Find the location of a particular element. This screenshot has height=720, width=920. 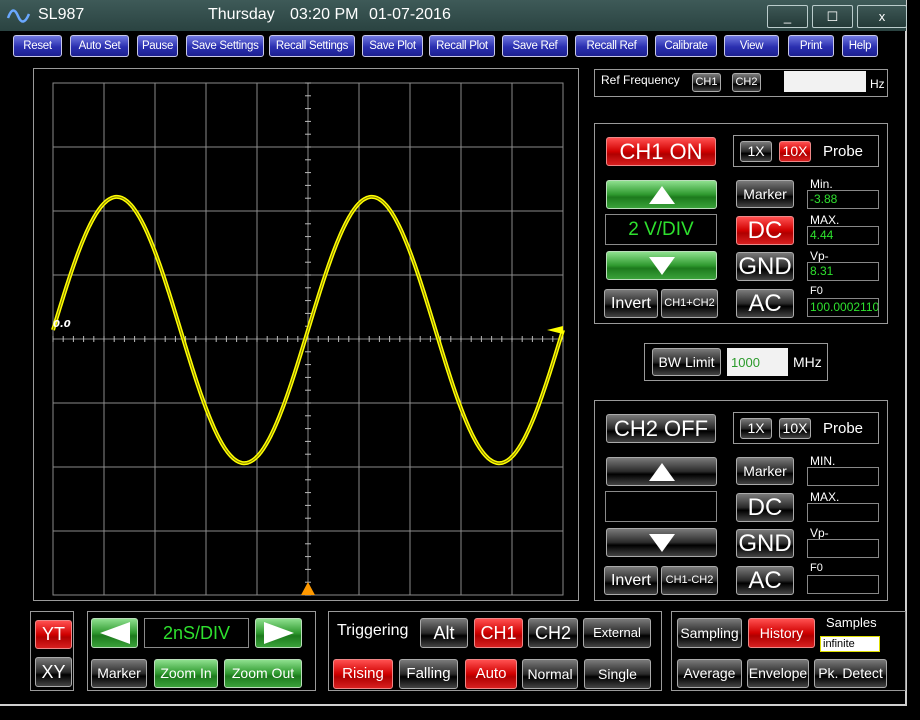

arrow-left-icon is located at coordinates (114, 633).